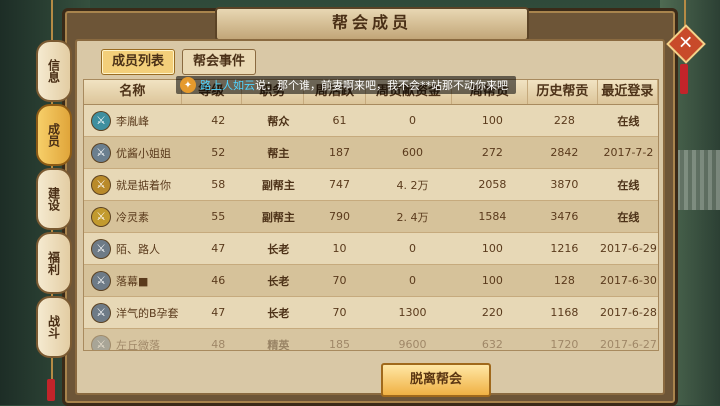 The height and width of the screenshot is (406, 720). I want to click on member-level: 48, so click(218, 344).